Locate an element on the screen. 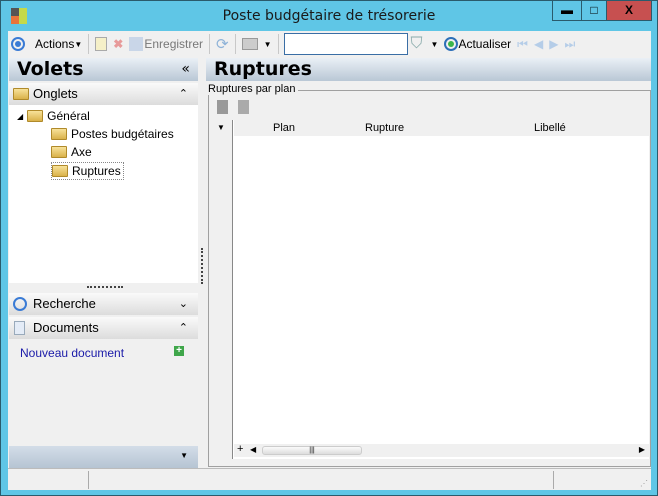 The height and width of the screenshot is (496, 658). title-bar: Poste budgétaire de trésorerie ▬ □ X is located at coordinates (329, 16).